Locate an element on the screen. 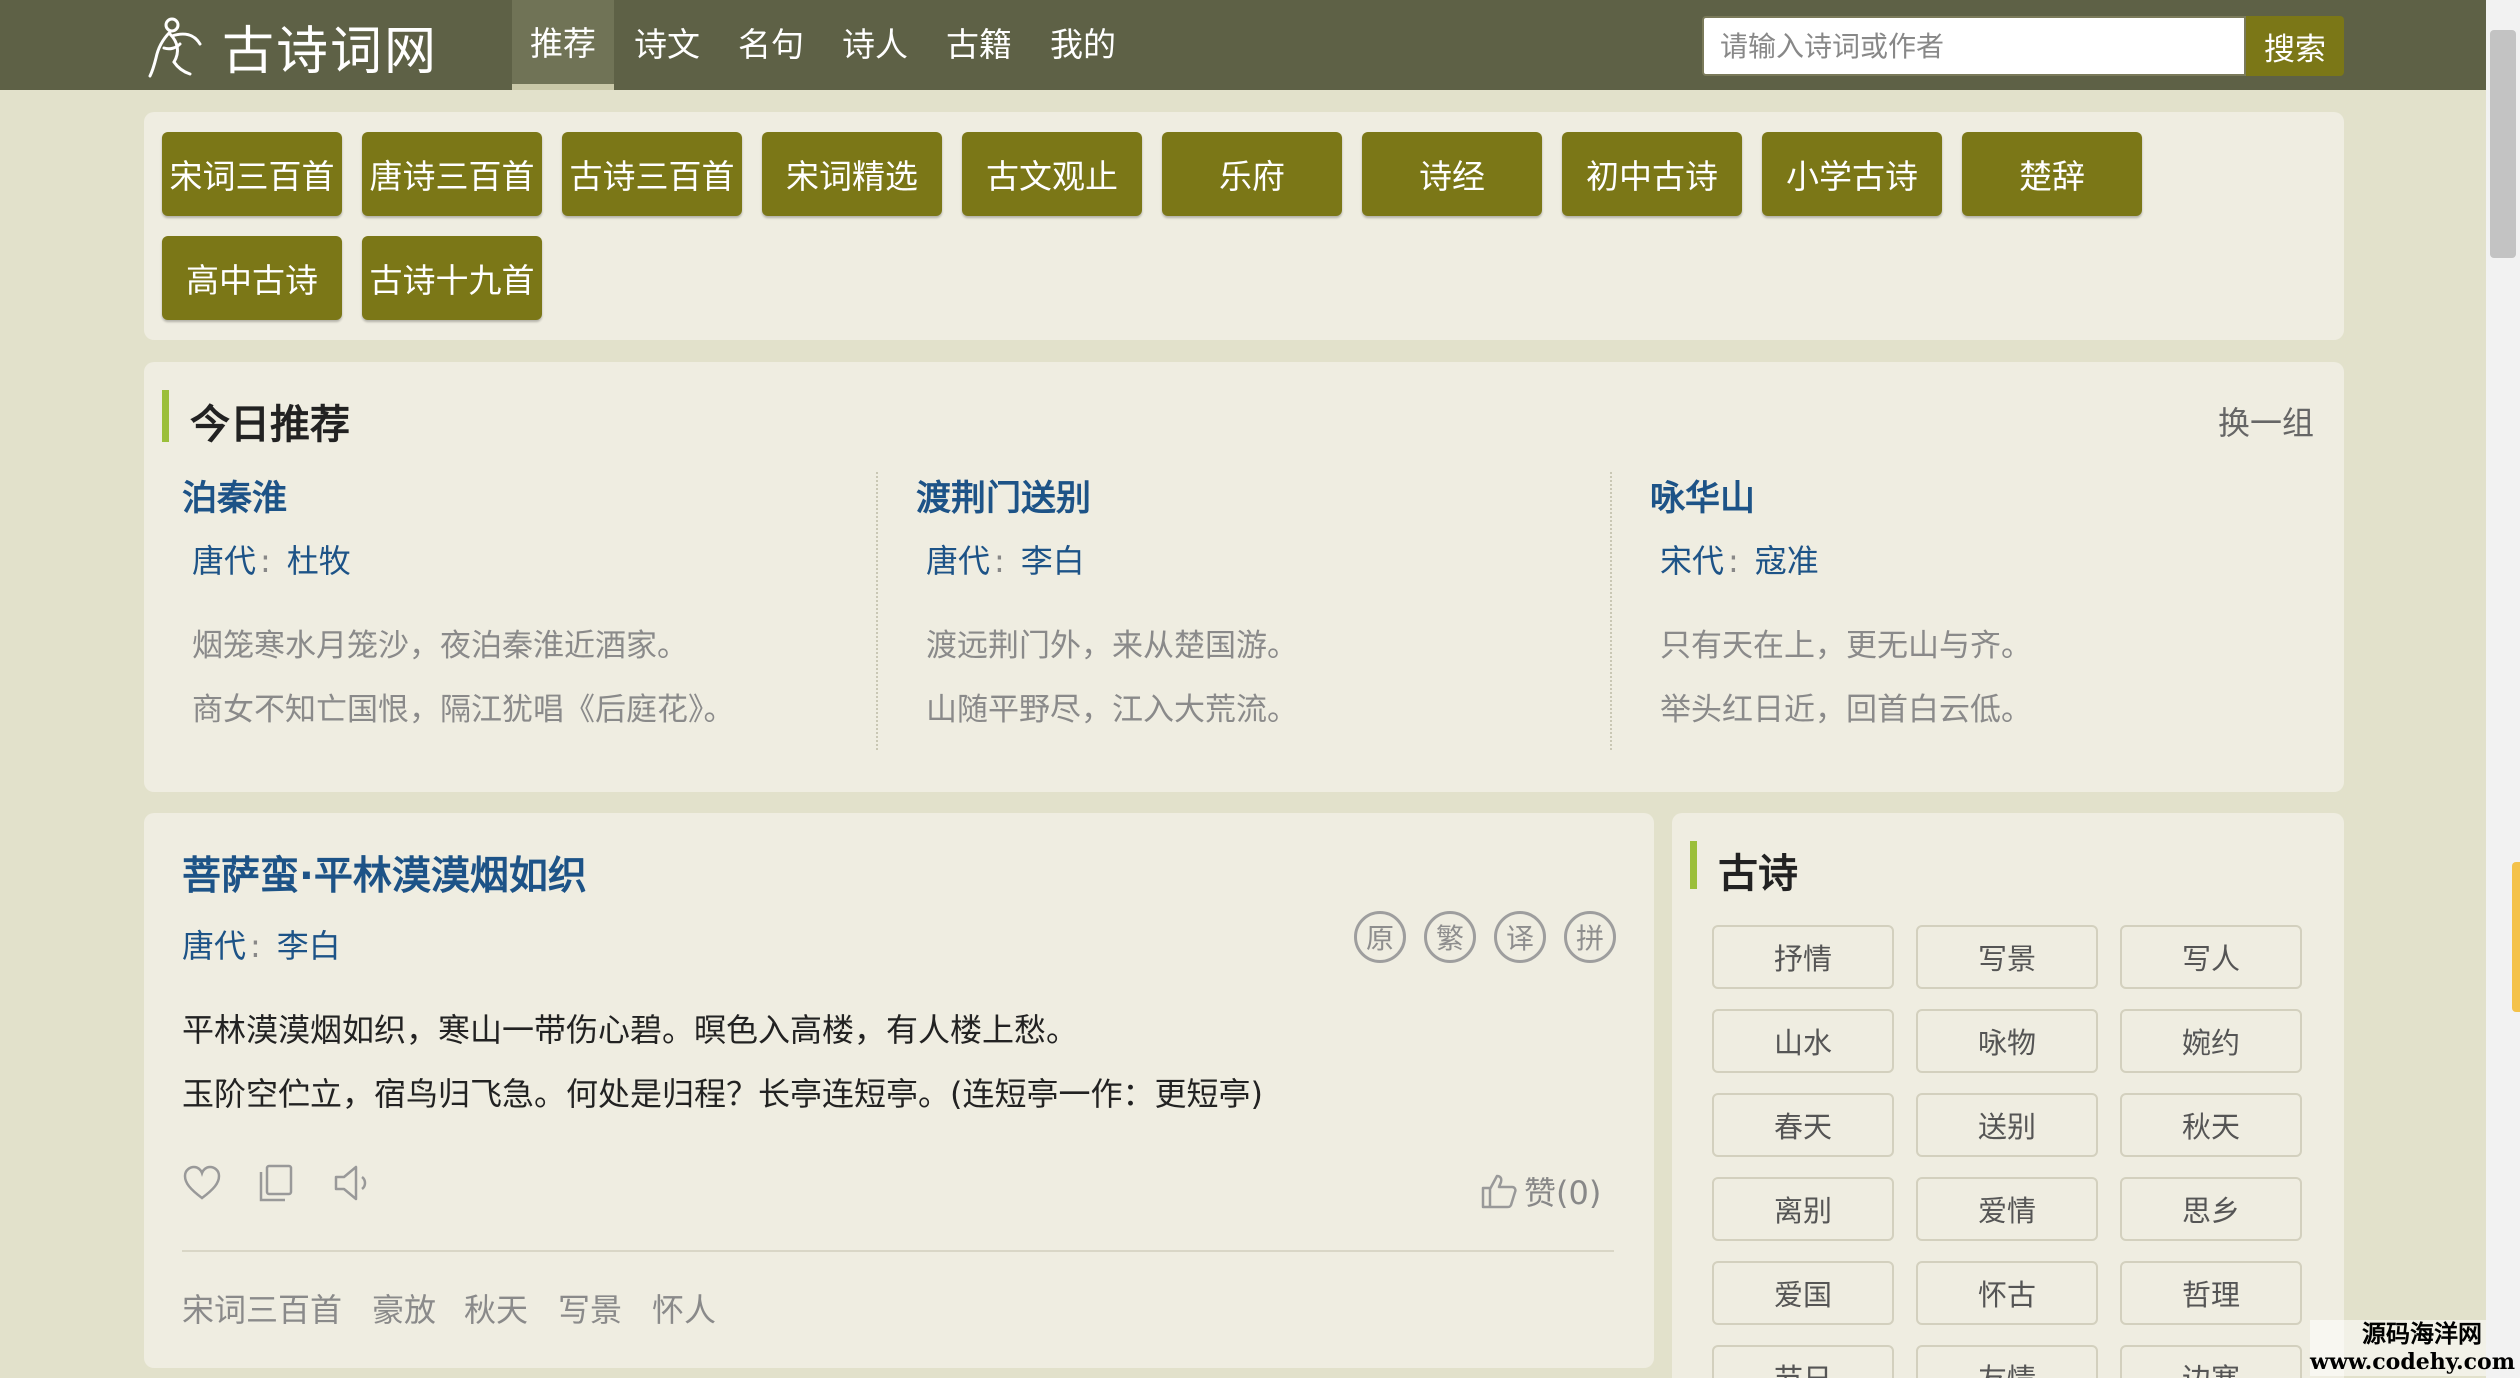 The height and width of the screenshot is (1378, 2520). section-title: 今日推荐 is located at coordinates (270, 425).